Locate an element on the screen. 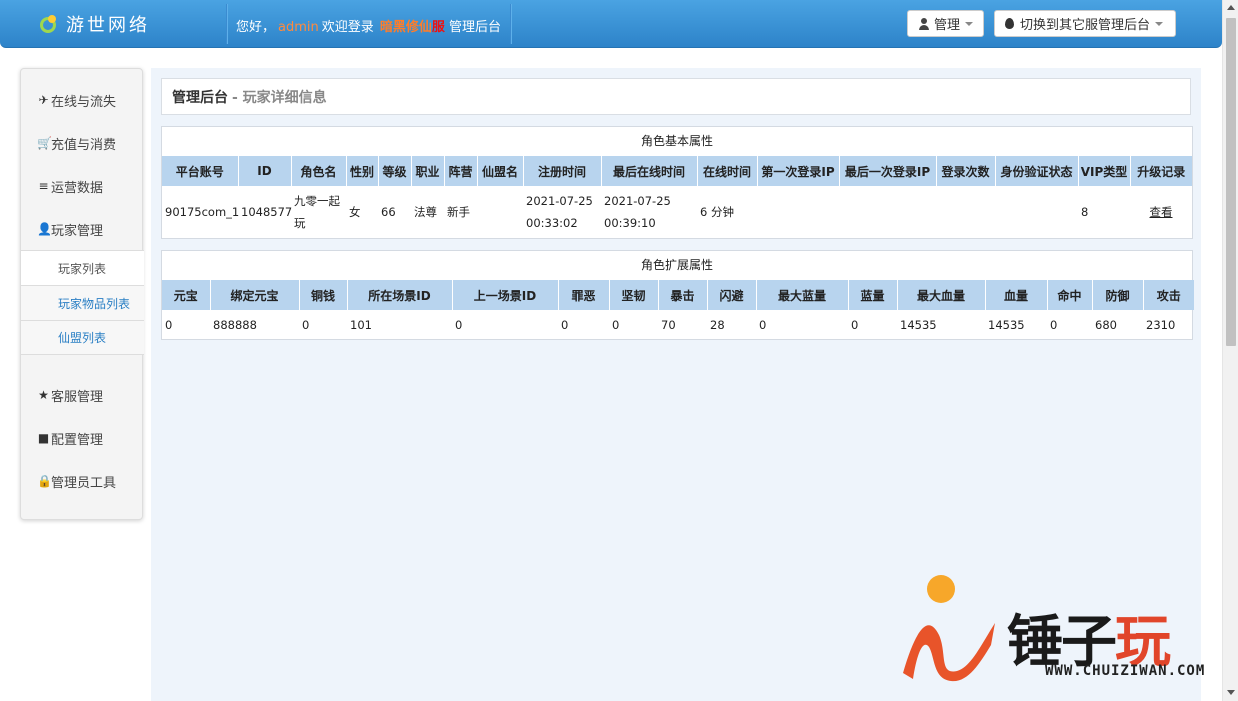 The image size is (1238, 701). sidebar-subitem-player-items: 玩家物品列表 is located at coordinates (82, 302).